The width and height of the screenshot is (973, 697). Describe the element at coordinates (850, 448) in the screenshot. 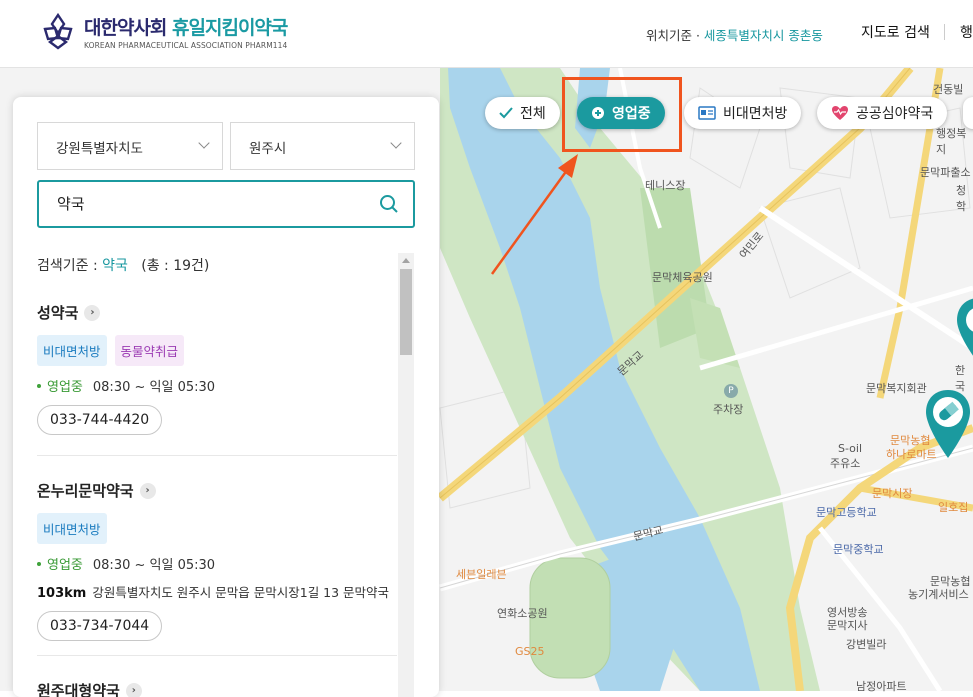

I see `map-label-soil: S-oil` at that location.